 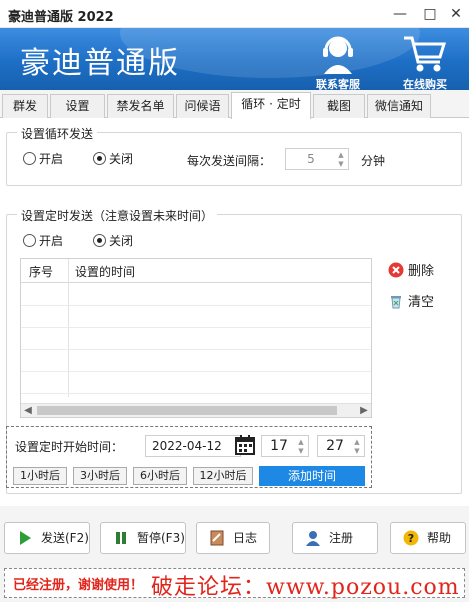 What do you see at coordinates (400, 14) in the screenshot?
I see `minimize-button: —` at bounding box center [400, 14].